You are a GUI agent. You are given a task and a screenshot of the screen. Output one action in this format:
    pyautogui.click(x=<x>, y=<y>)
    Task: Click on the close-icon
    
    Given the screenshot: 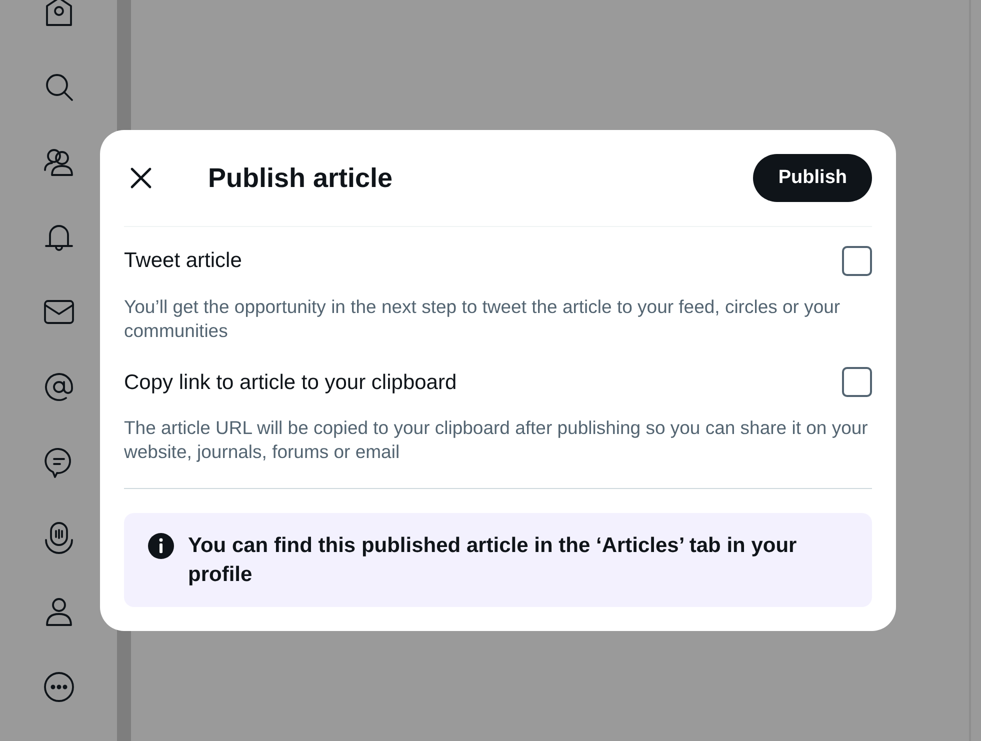 What is the action you would take?
    pyautogui.click(x=141, y=178)
    